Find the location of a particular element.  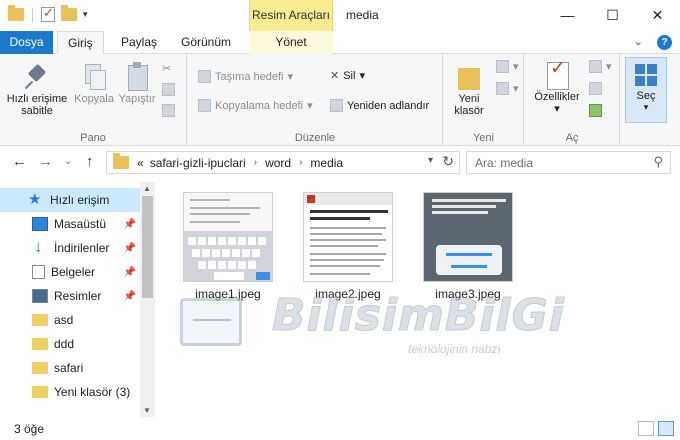

maximize-button: ☐ is located at coordinates (612, 15).